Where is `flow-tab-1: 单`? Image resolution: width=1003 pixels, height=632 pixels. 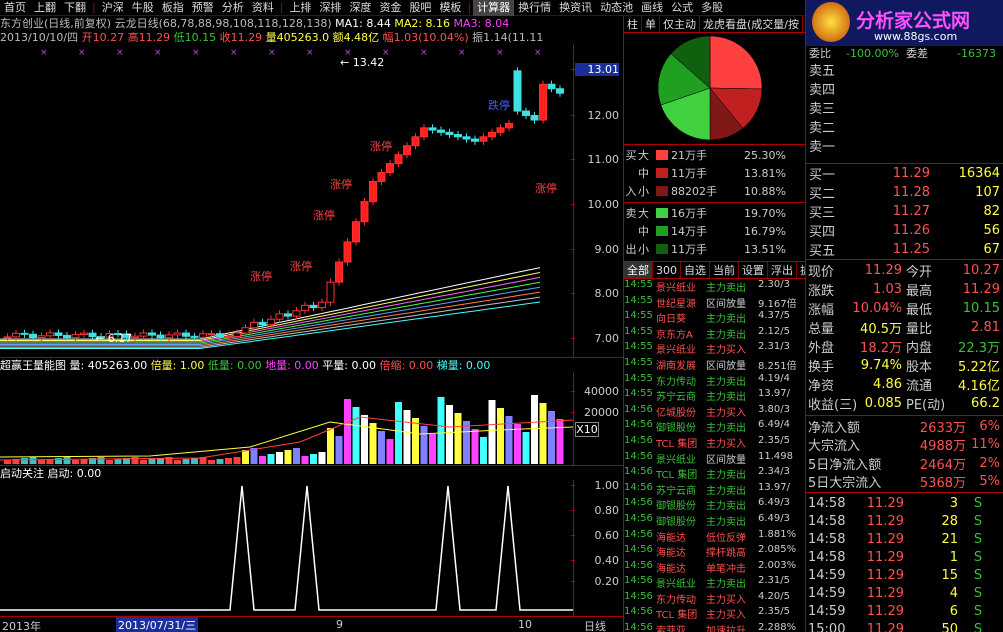 flow-tab-1: 单 is located at coordinates (651, 24).